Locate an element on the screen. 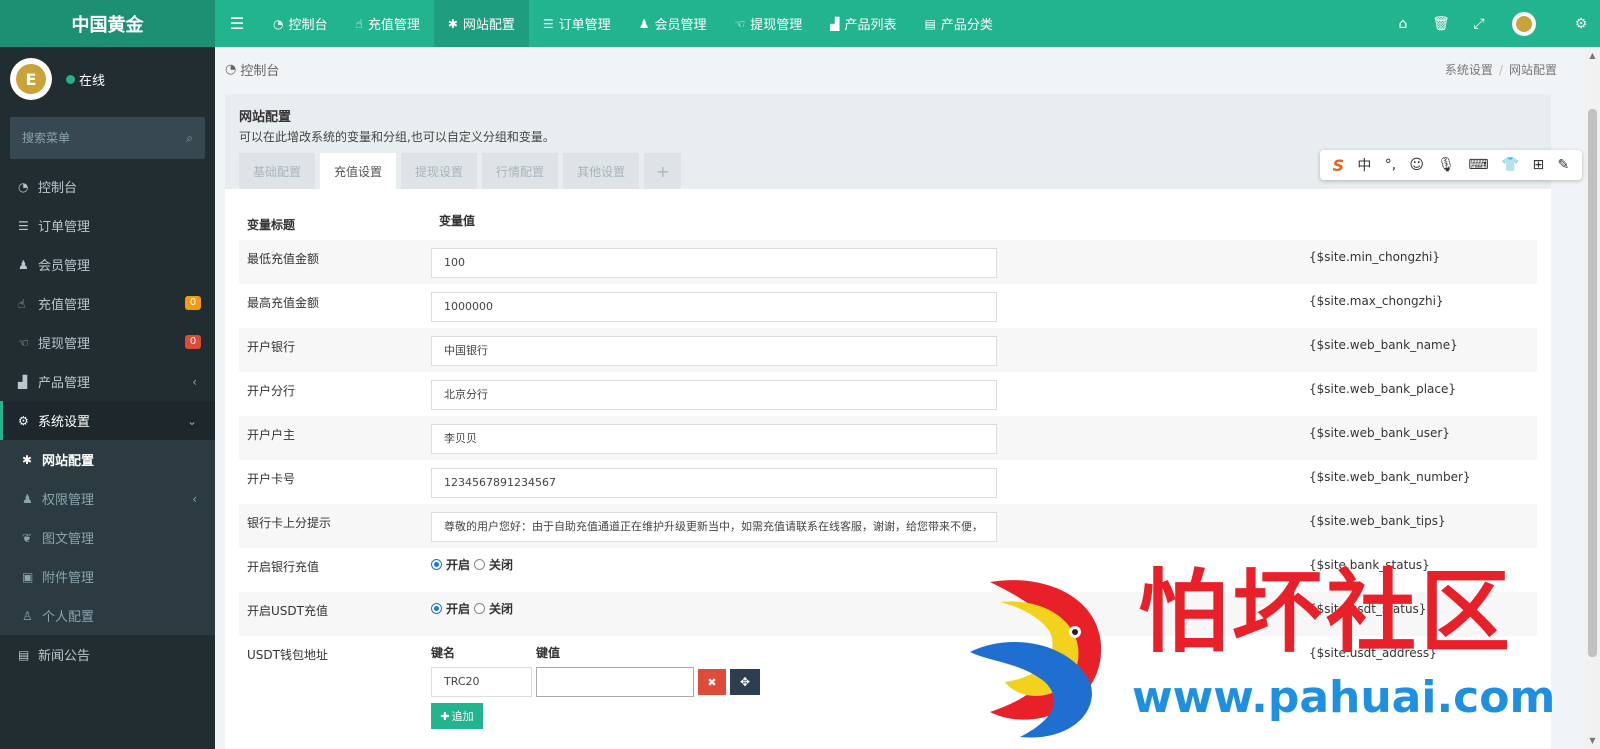 The image size is (1600, 749). radio-label: 开启 is located at coordinates (458, 609).